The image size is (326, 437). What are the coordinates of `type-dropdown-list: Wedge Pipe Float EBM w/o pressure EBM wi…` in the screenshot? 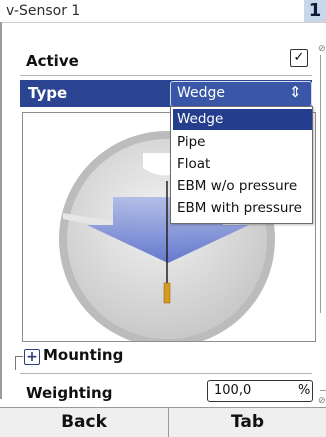 It's located at (241, 165).